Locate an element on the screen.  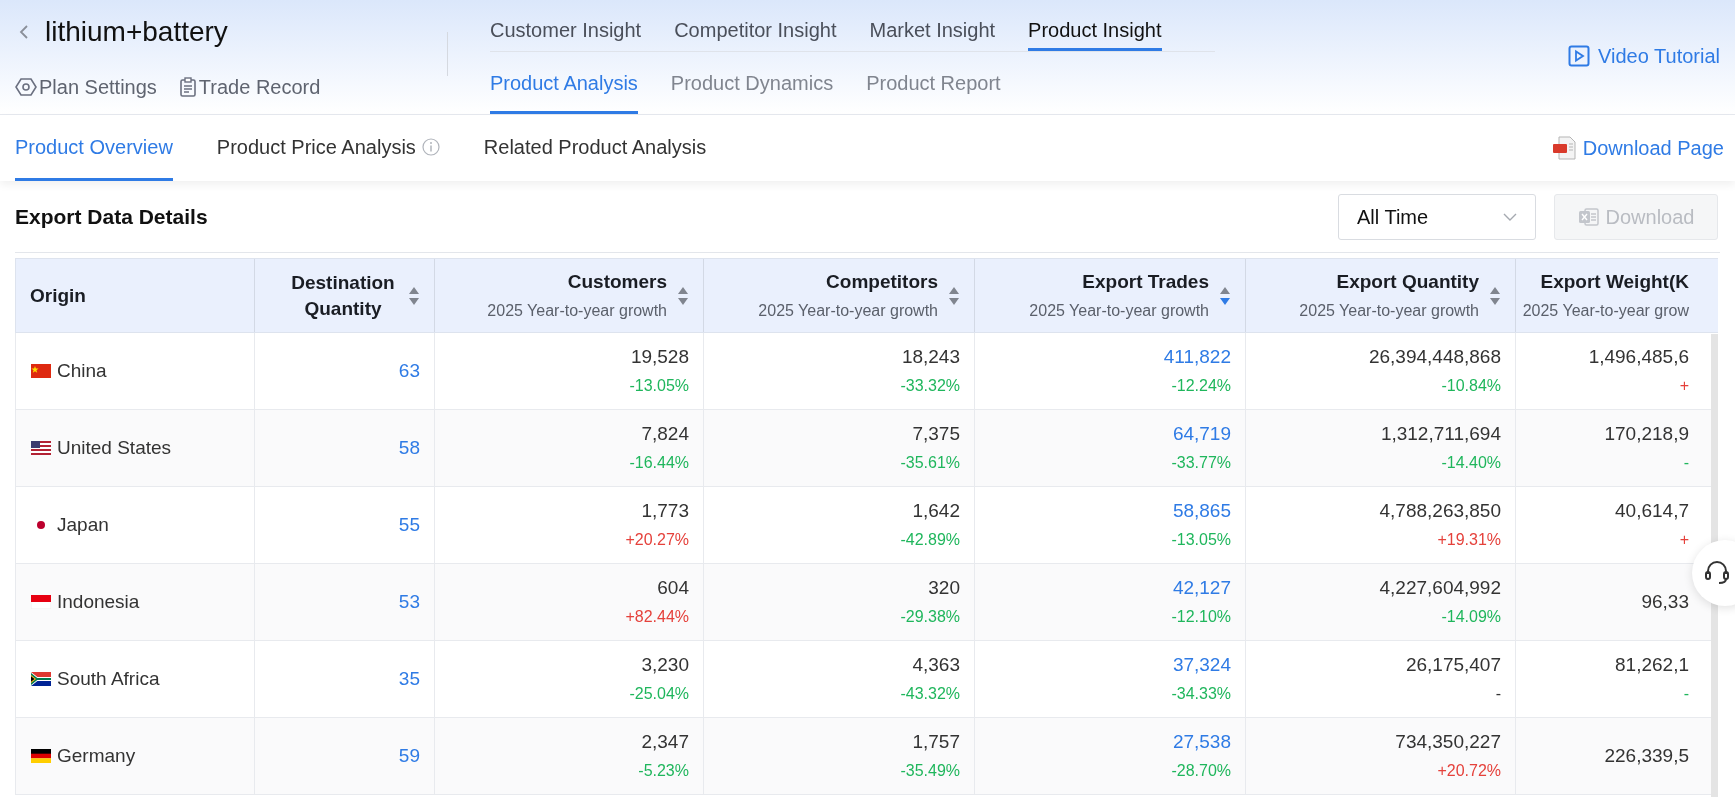
growth-rate: +20.27% is located at coordinates (657, 540).